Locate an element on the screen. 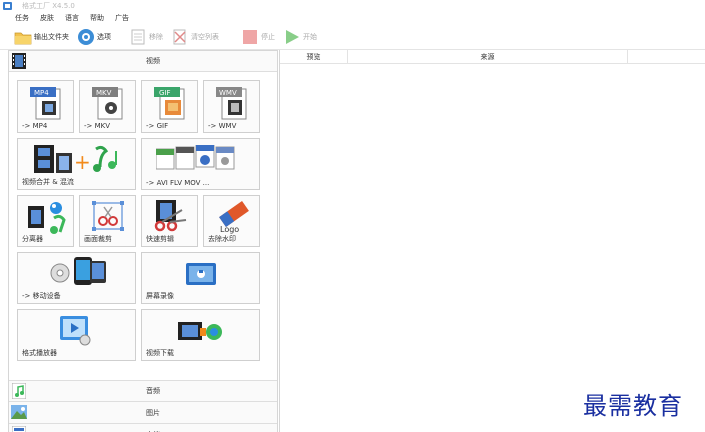  audio-icon is located at coordinates (19, 391).